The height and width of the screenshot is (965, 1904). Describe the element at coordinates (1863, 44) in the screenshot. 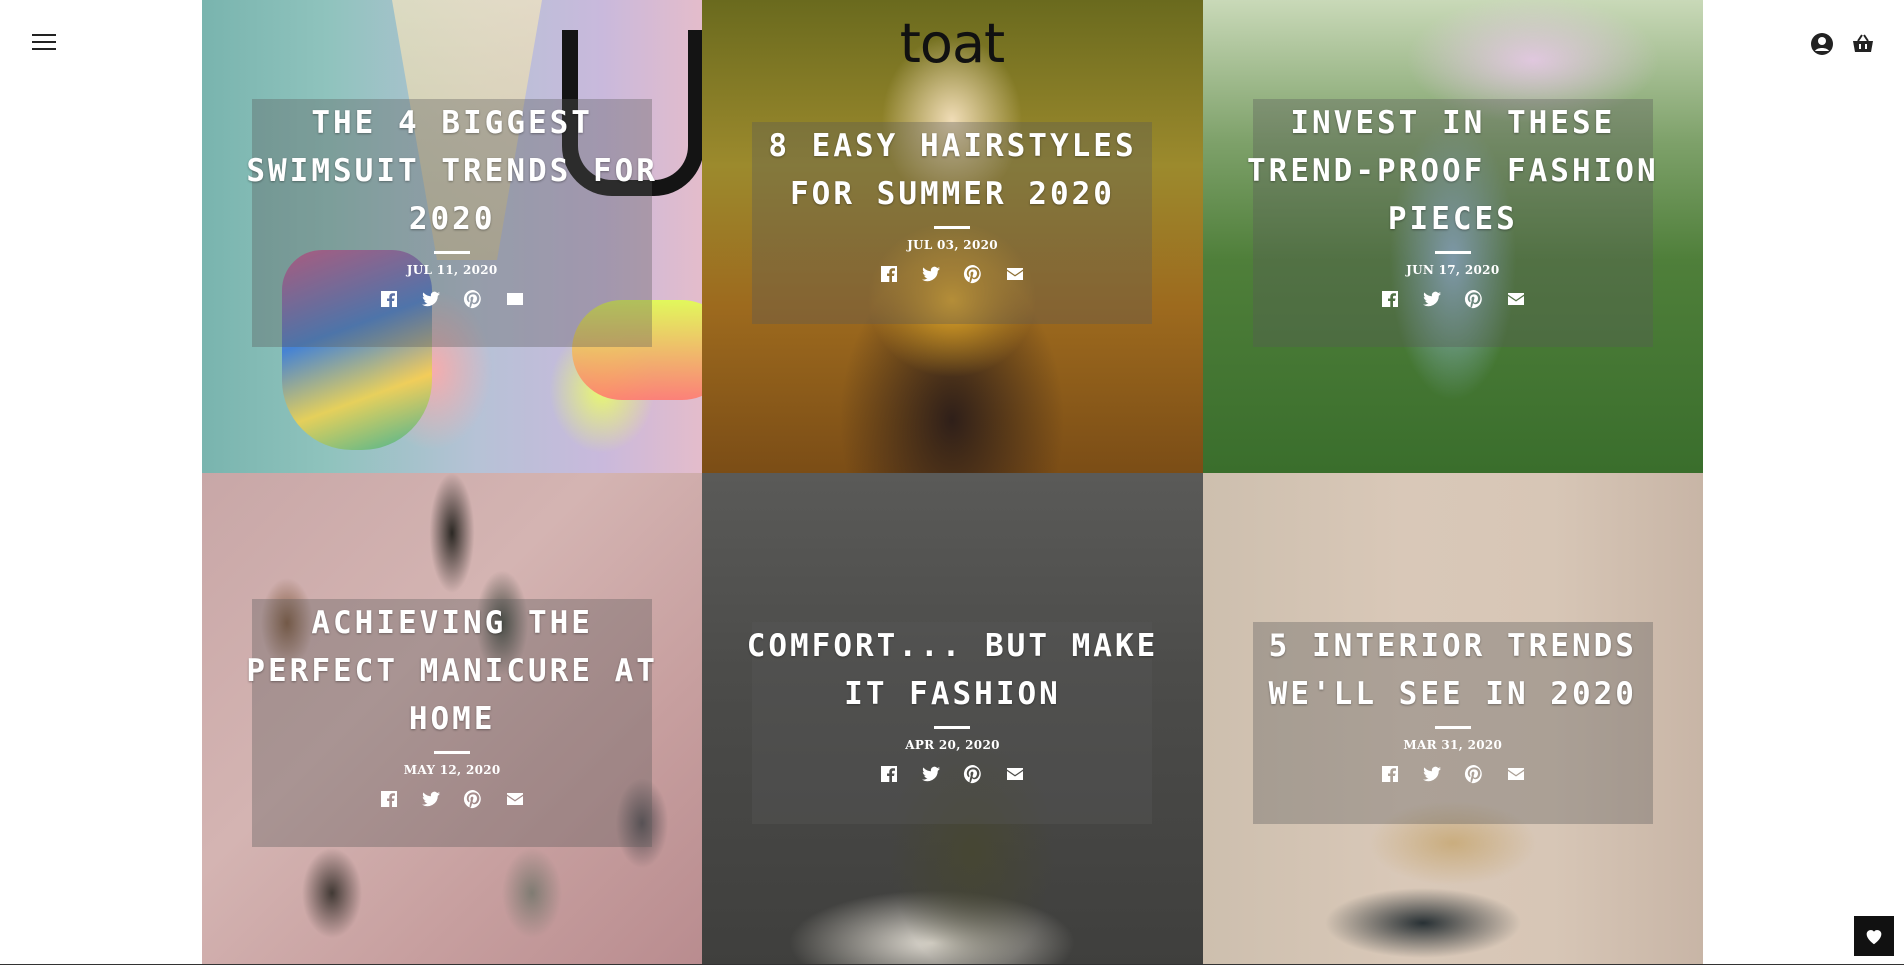

I see `basket-icon` at that location.